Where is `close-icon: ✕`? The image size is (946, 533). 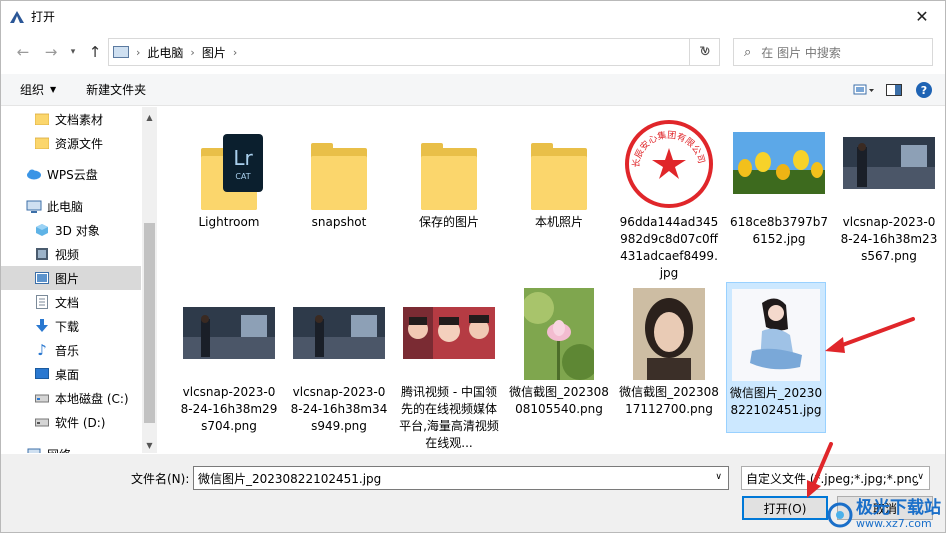 close-icon: ✕ is located at coordinates (922, 16).